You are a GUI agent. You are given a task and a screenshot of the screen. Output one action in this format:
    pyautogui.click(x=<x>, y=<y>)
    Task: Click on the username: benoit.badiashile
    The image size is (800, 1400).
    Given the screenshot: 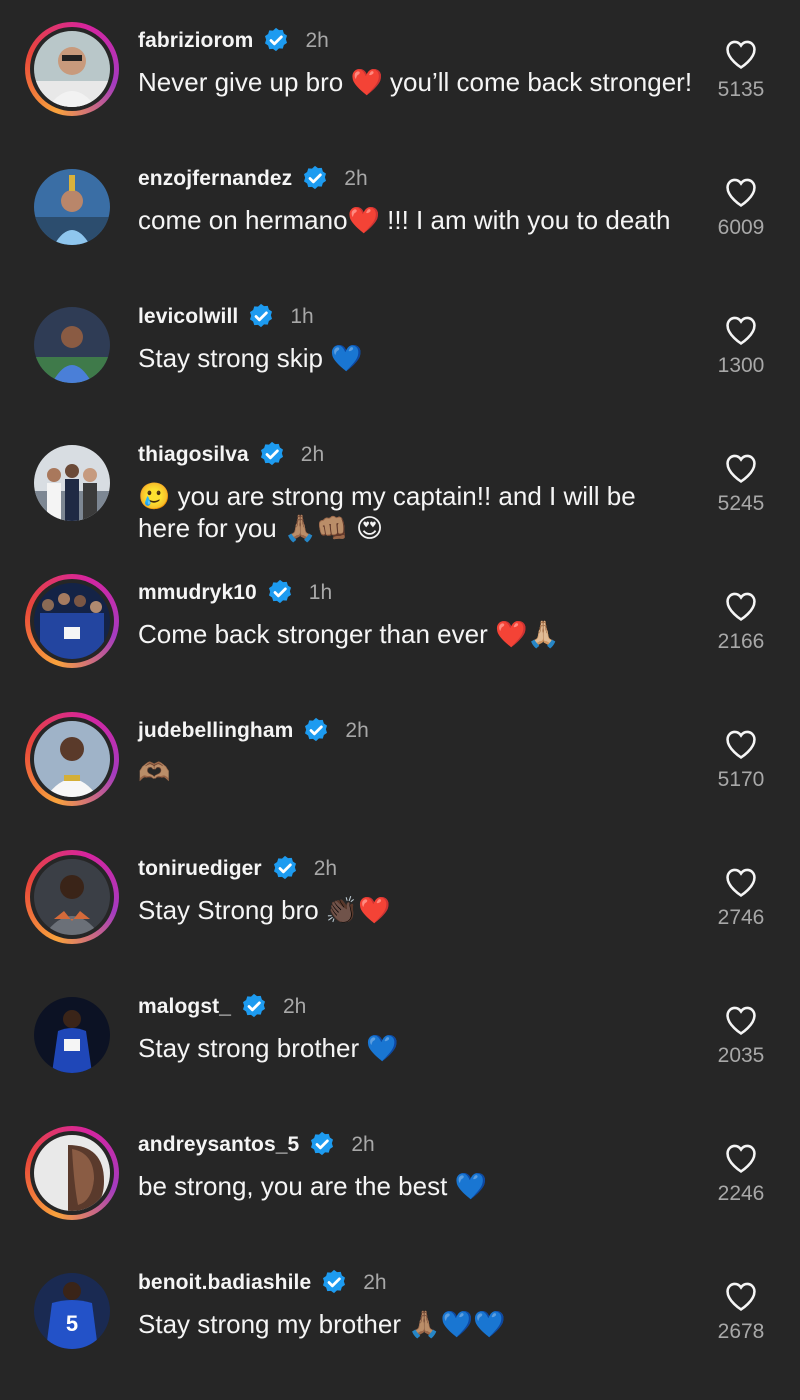 What is the action you would take?
    pyautogui.click(x=224, y=1283)
    